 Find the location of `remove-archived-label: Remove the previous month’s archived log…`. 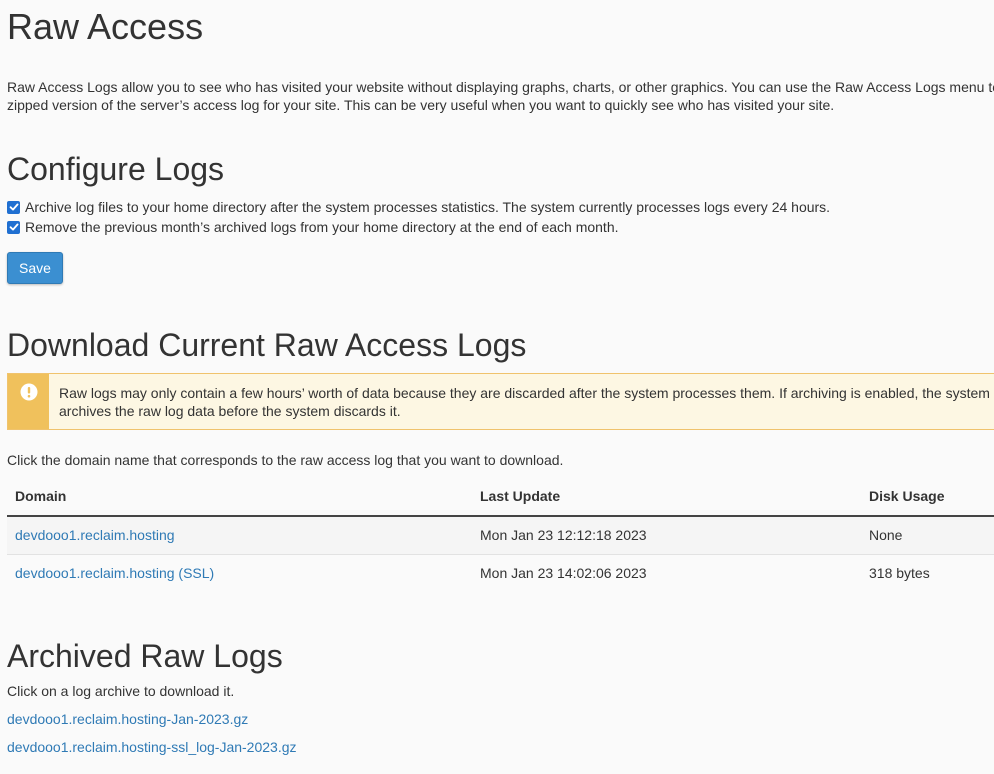

remove-archived-label: Remove the previous month’s archived log… is located at coordinates (322, 227).